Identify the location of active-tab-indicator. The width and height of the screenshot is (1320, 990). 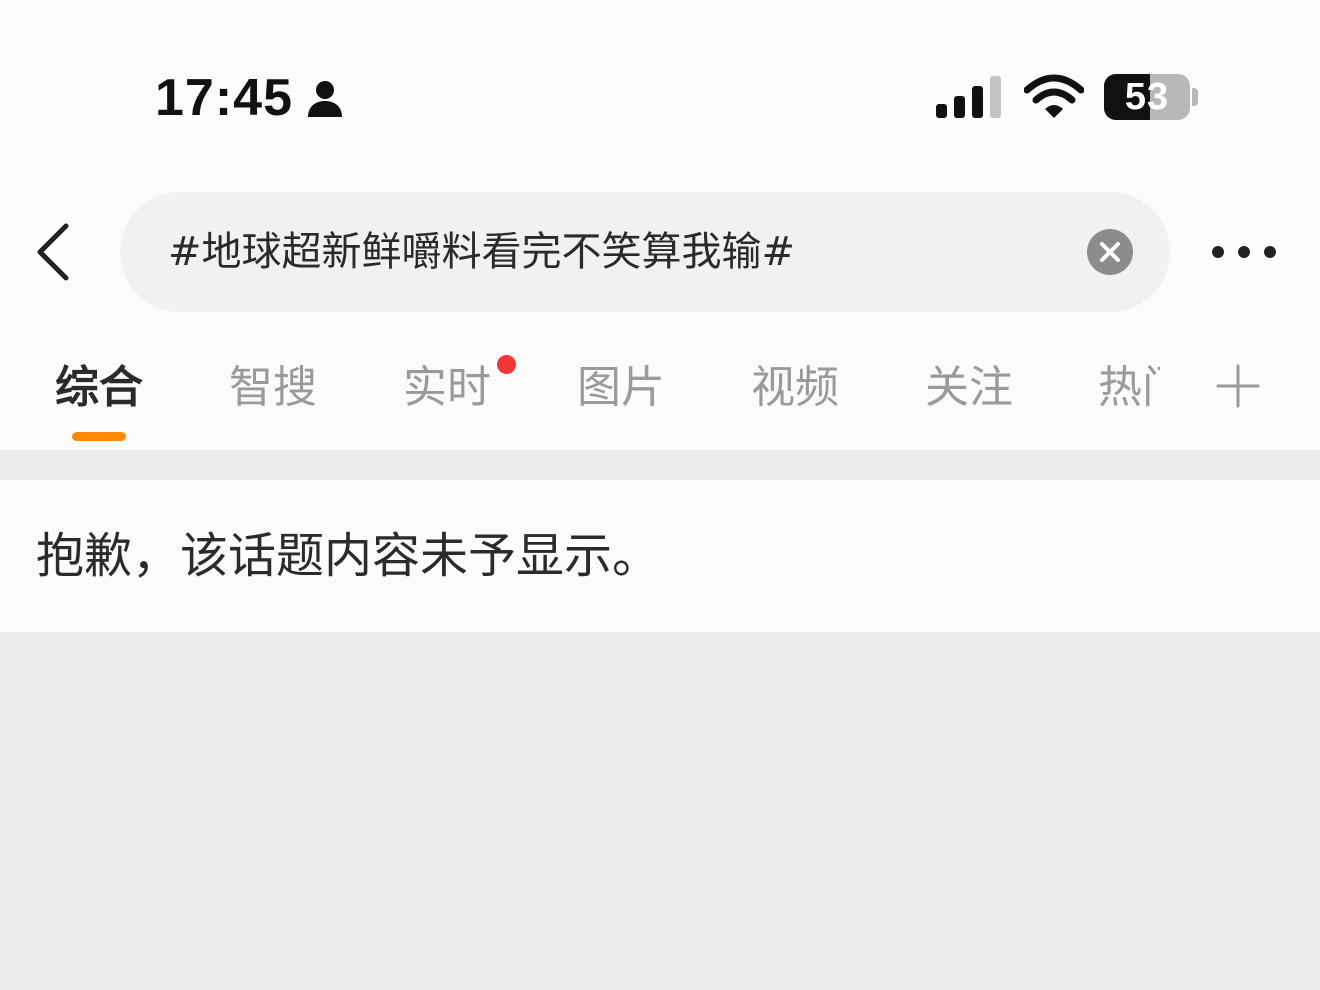
(99, 436).